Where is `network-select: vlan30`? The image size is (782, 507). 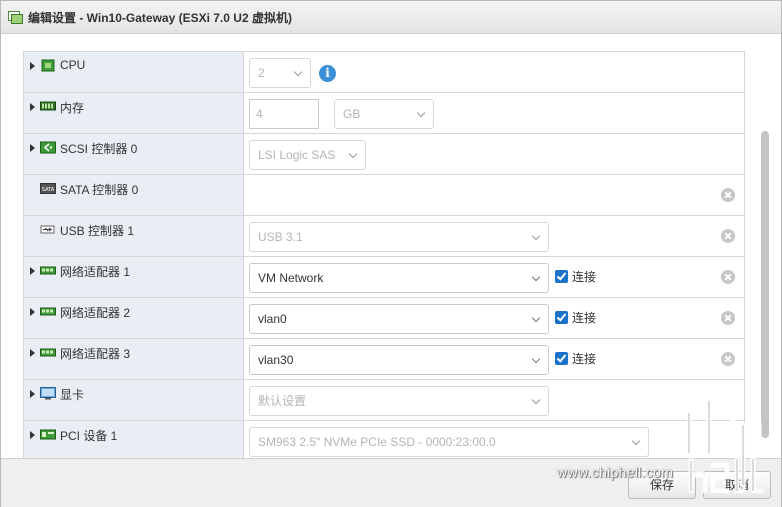 network-select: vlan30 is located at coordinates (399, 360).